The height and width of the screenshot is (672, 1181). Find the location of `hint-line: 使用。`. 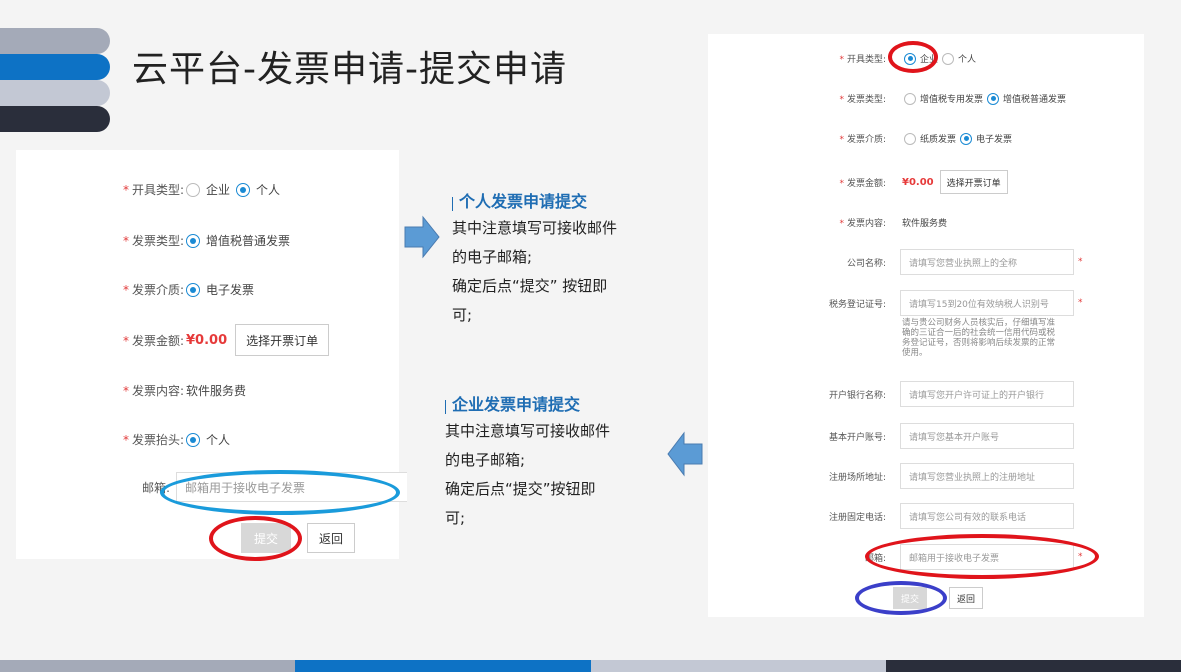

hint-line: 使用。 is located at coordinates (915, 353).